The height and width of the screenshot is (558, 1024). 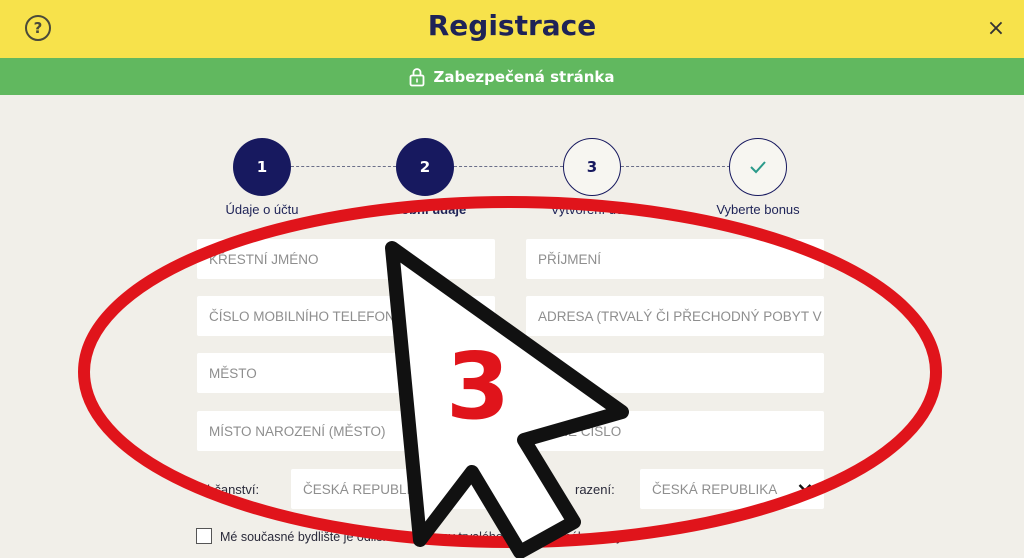 What do you see at coordinates (204, 536) in the screenshot?
I see `residence-different-checkbox` at bounding box center [204, 536].